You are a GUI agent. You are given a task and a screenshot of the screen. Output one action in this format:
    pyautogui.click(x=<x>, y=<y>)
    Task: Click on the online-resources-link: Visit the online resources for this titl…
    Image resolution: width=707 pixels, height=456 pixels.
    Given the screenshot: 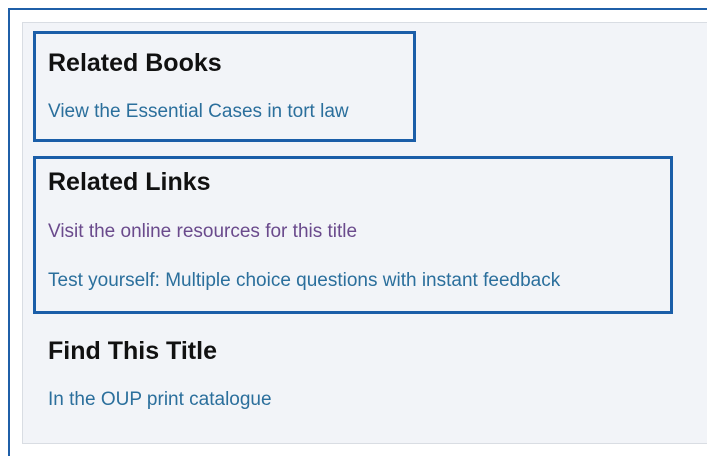 What is the action you would take?
    pyautogui.click(x=202, y=232)
    